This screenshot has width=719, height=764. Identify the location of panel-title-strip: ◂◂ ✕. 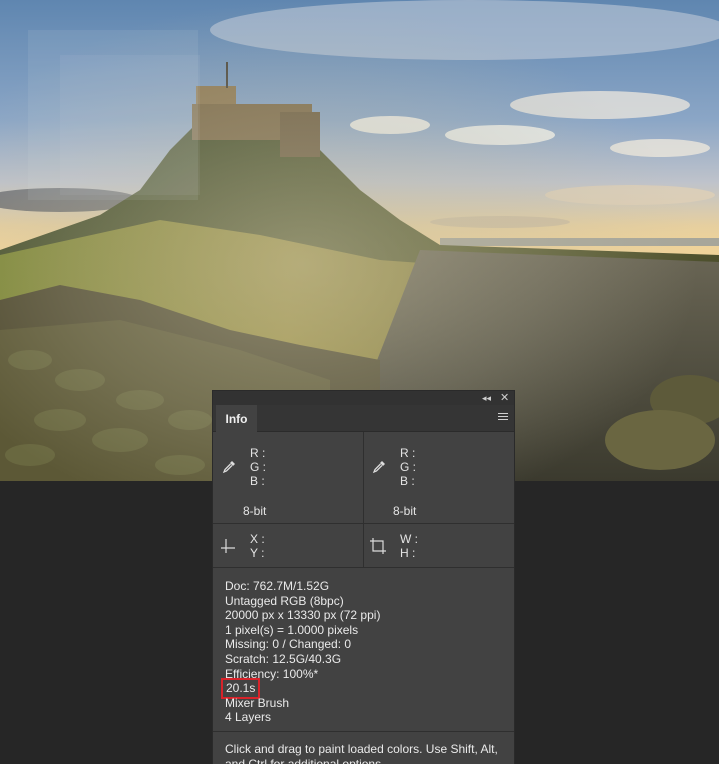
(363, 398).